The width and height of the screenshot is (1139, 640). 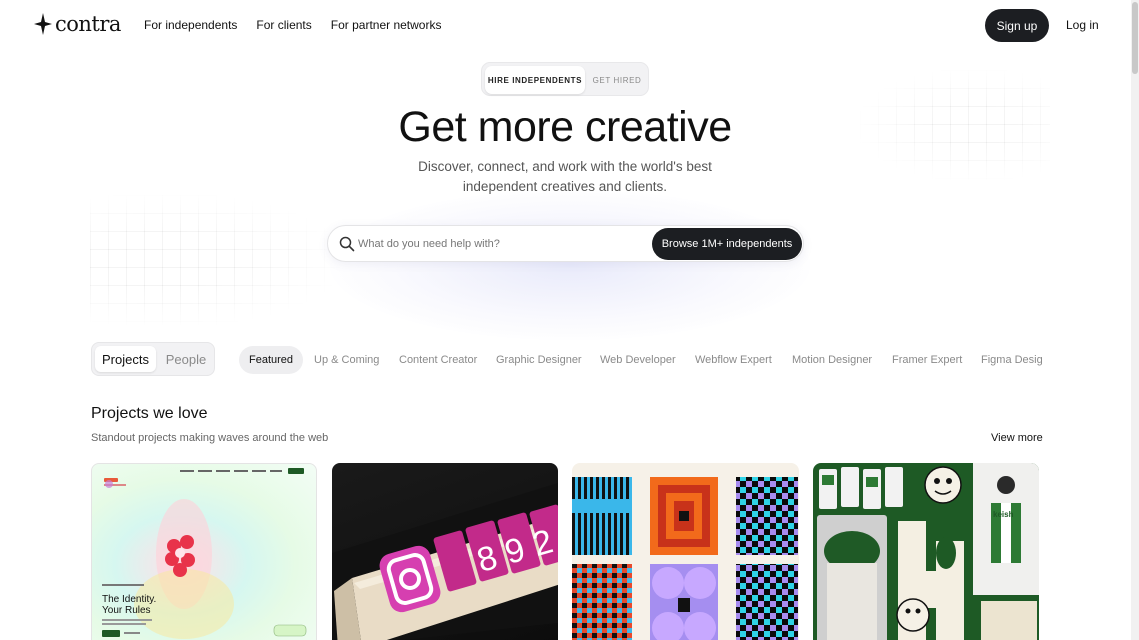 What do you see at coordinates (190, 25) in the screenshot?
I see `nav-link-for-independents: For independents` at bounding box center [190, 25].